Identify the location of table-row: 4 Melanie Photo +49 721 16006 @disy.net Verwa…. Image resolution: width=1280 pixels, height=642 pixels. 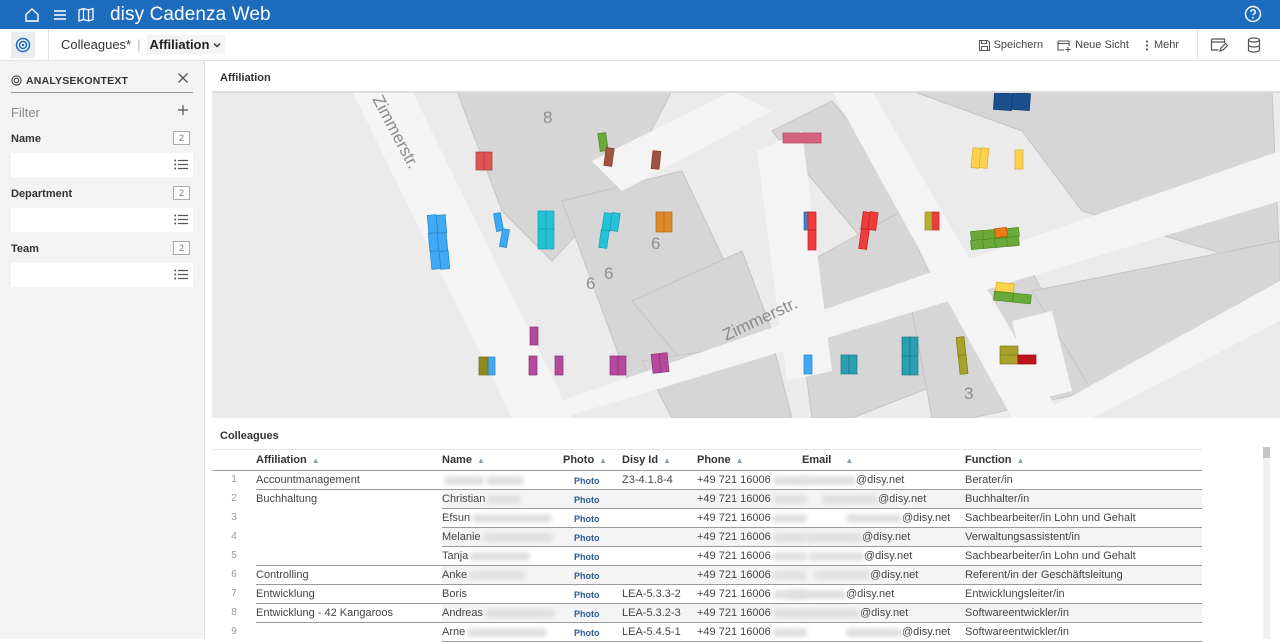
(707, 537).